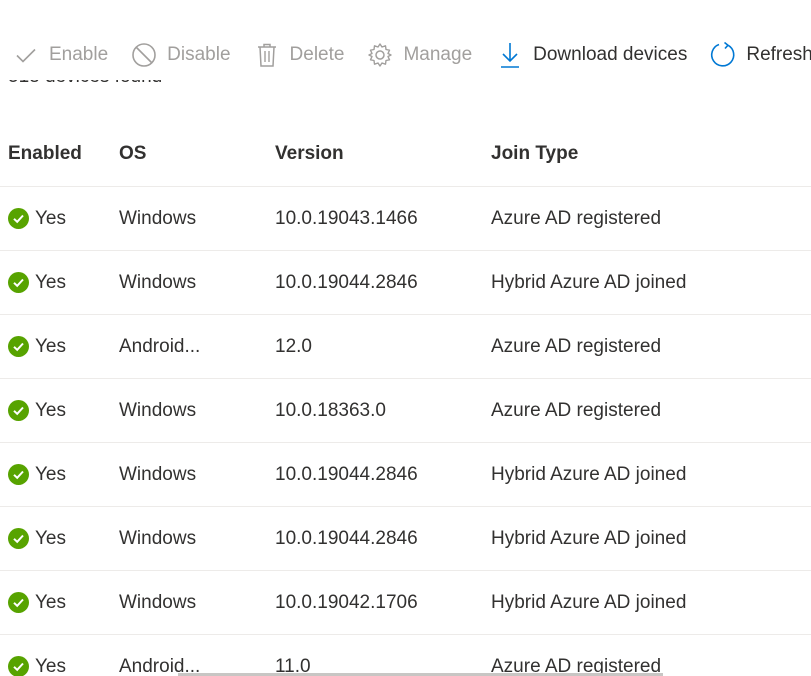 This screenshot has width=811, height=676. I want to click on refresh-button: Refresh, so click(760, 55).